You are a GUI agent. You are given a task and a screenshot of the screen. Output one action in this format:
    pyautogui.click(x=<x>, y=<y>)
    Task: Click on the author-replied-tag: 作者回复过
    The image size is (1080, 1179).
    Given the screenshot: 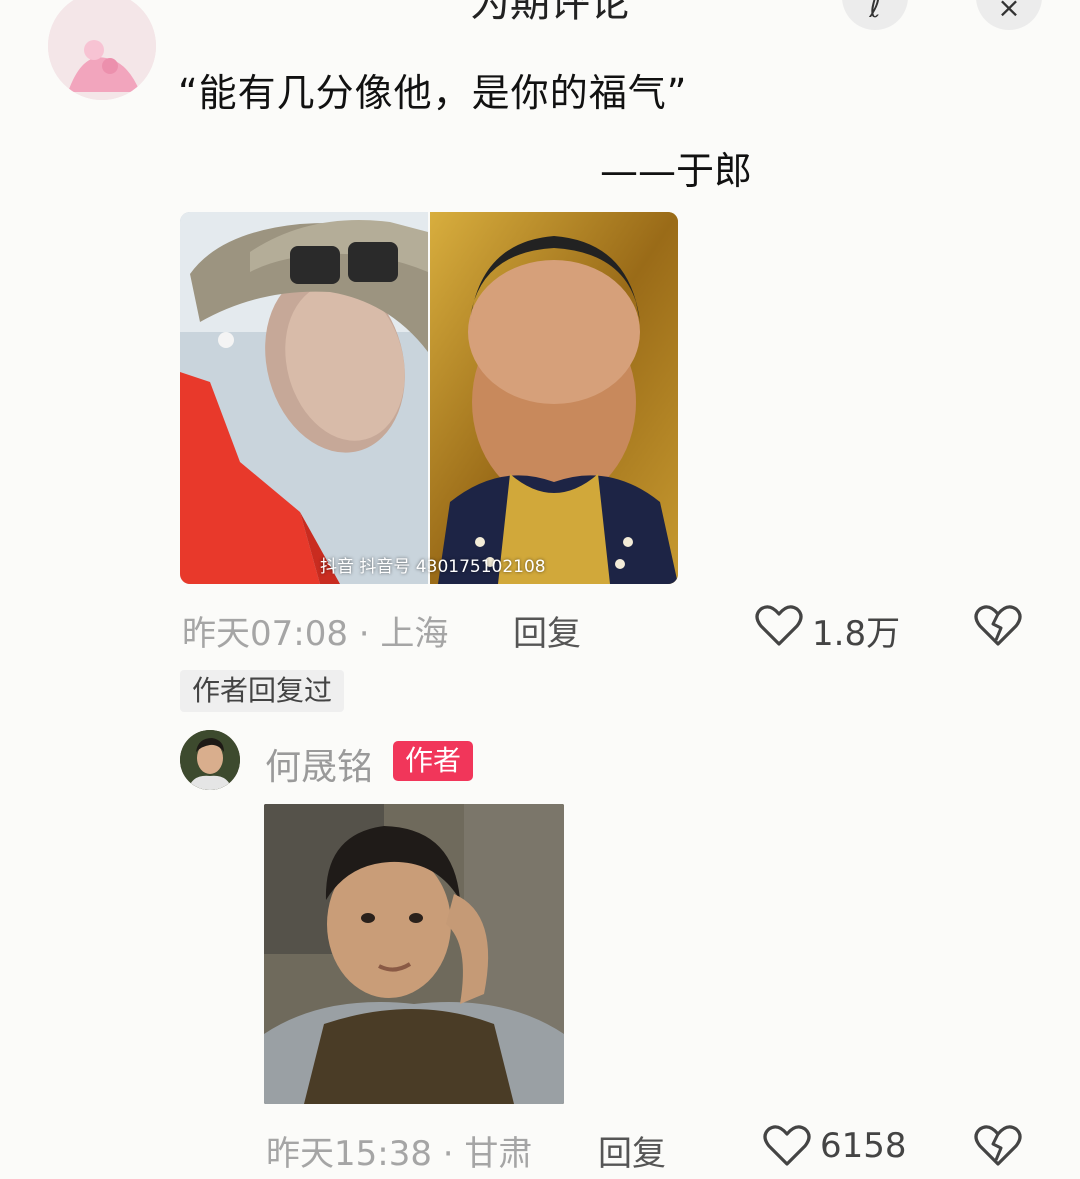 What is the action you would take?
    pyautogui.click(x=262, y=691)
    